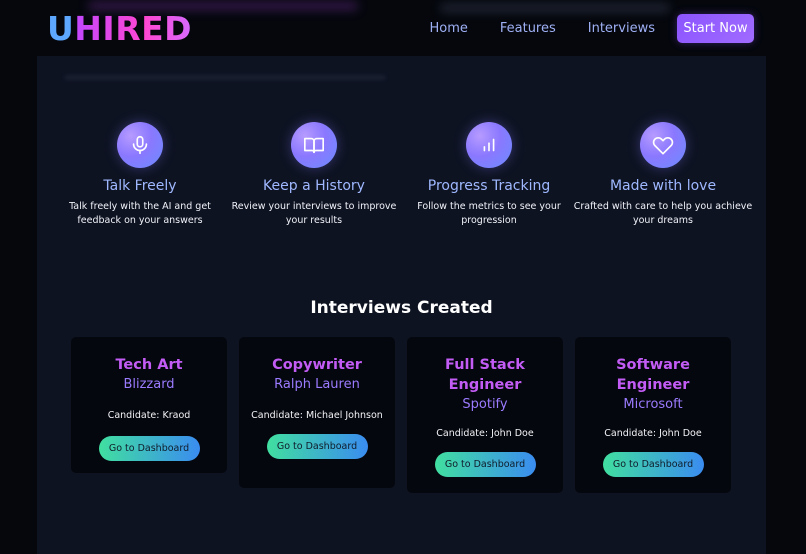 This screenshot has height=554, width=806. Describe the element at coordinates (149, 384) in the screenshot. I see `card-company: Blizzard` at that location.